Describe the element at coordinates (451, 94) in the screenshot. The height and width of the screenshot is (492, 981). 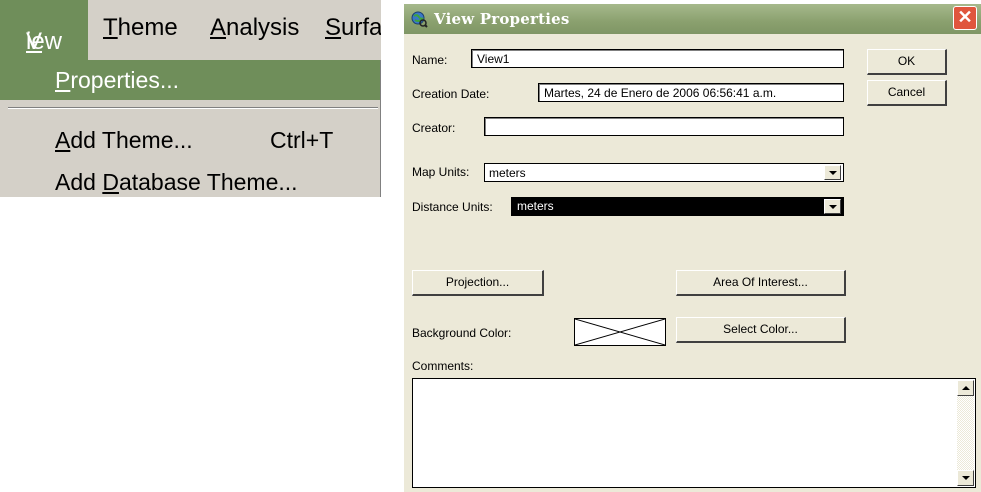
I see `creation-date-label: Creation Date:` at that location.